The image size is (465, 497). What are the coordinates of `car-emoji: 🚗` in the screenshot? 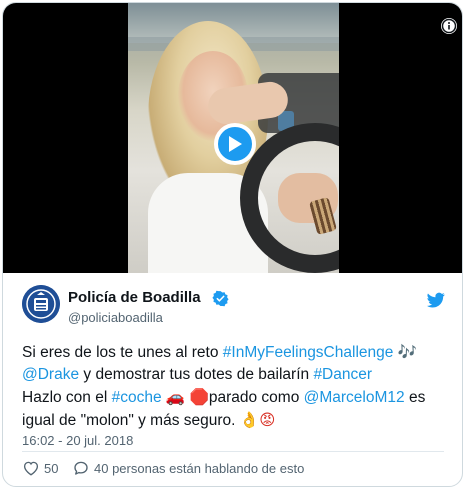 It's located at (175, 397).